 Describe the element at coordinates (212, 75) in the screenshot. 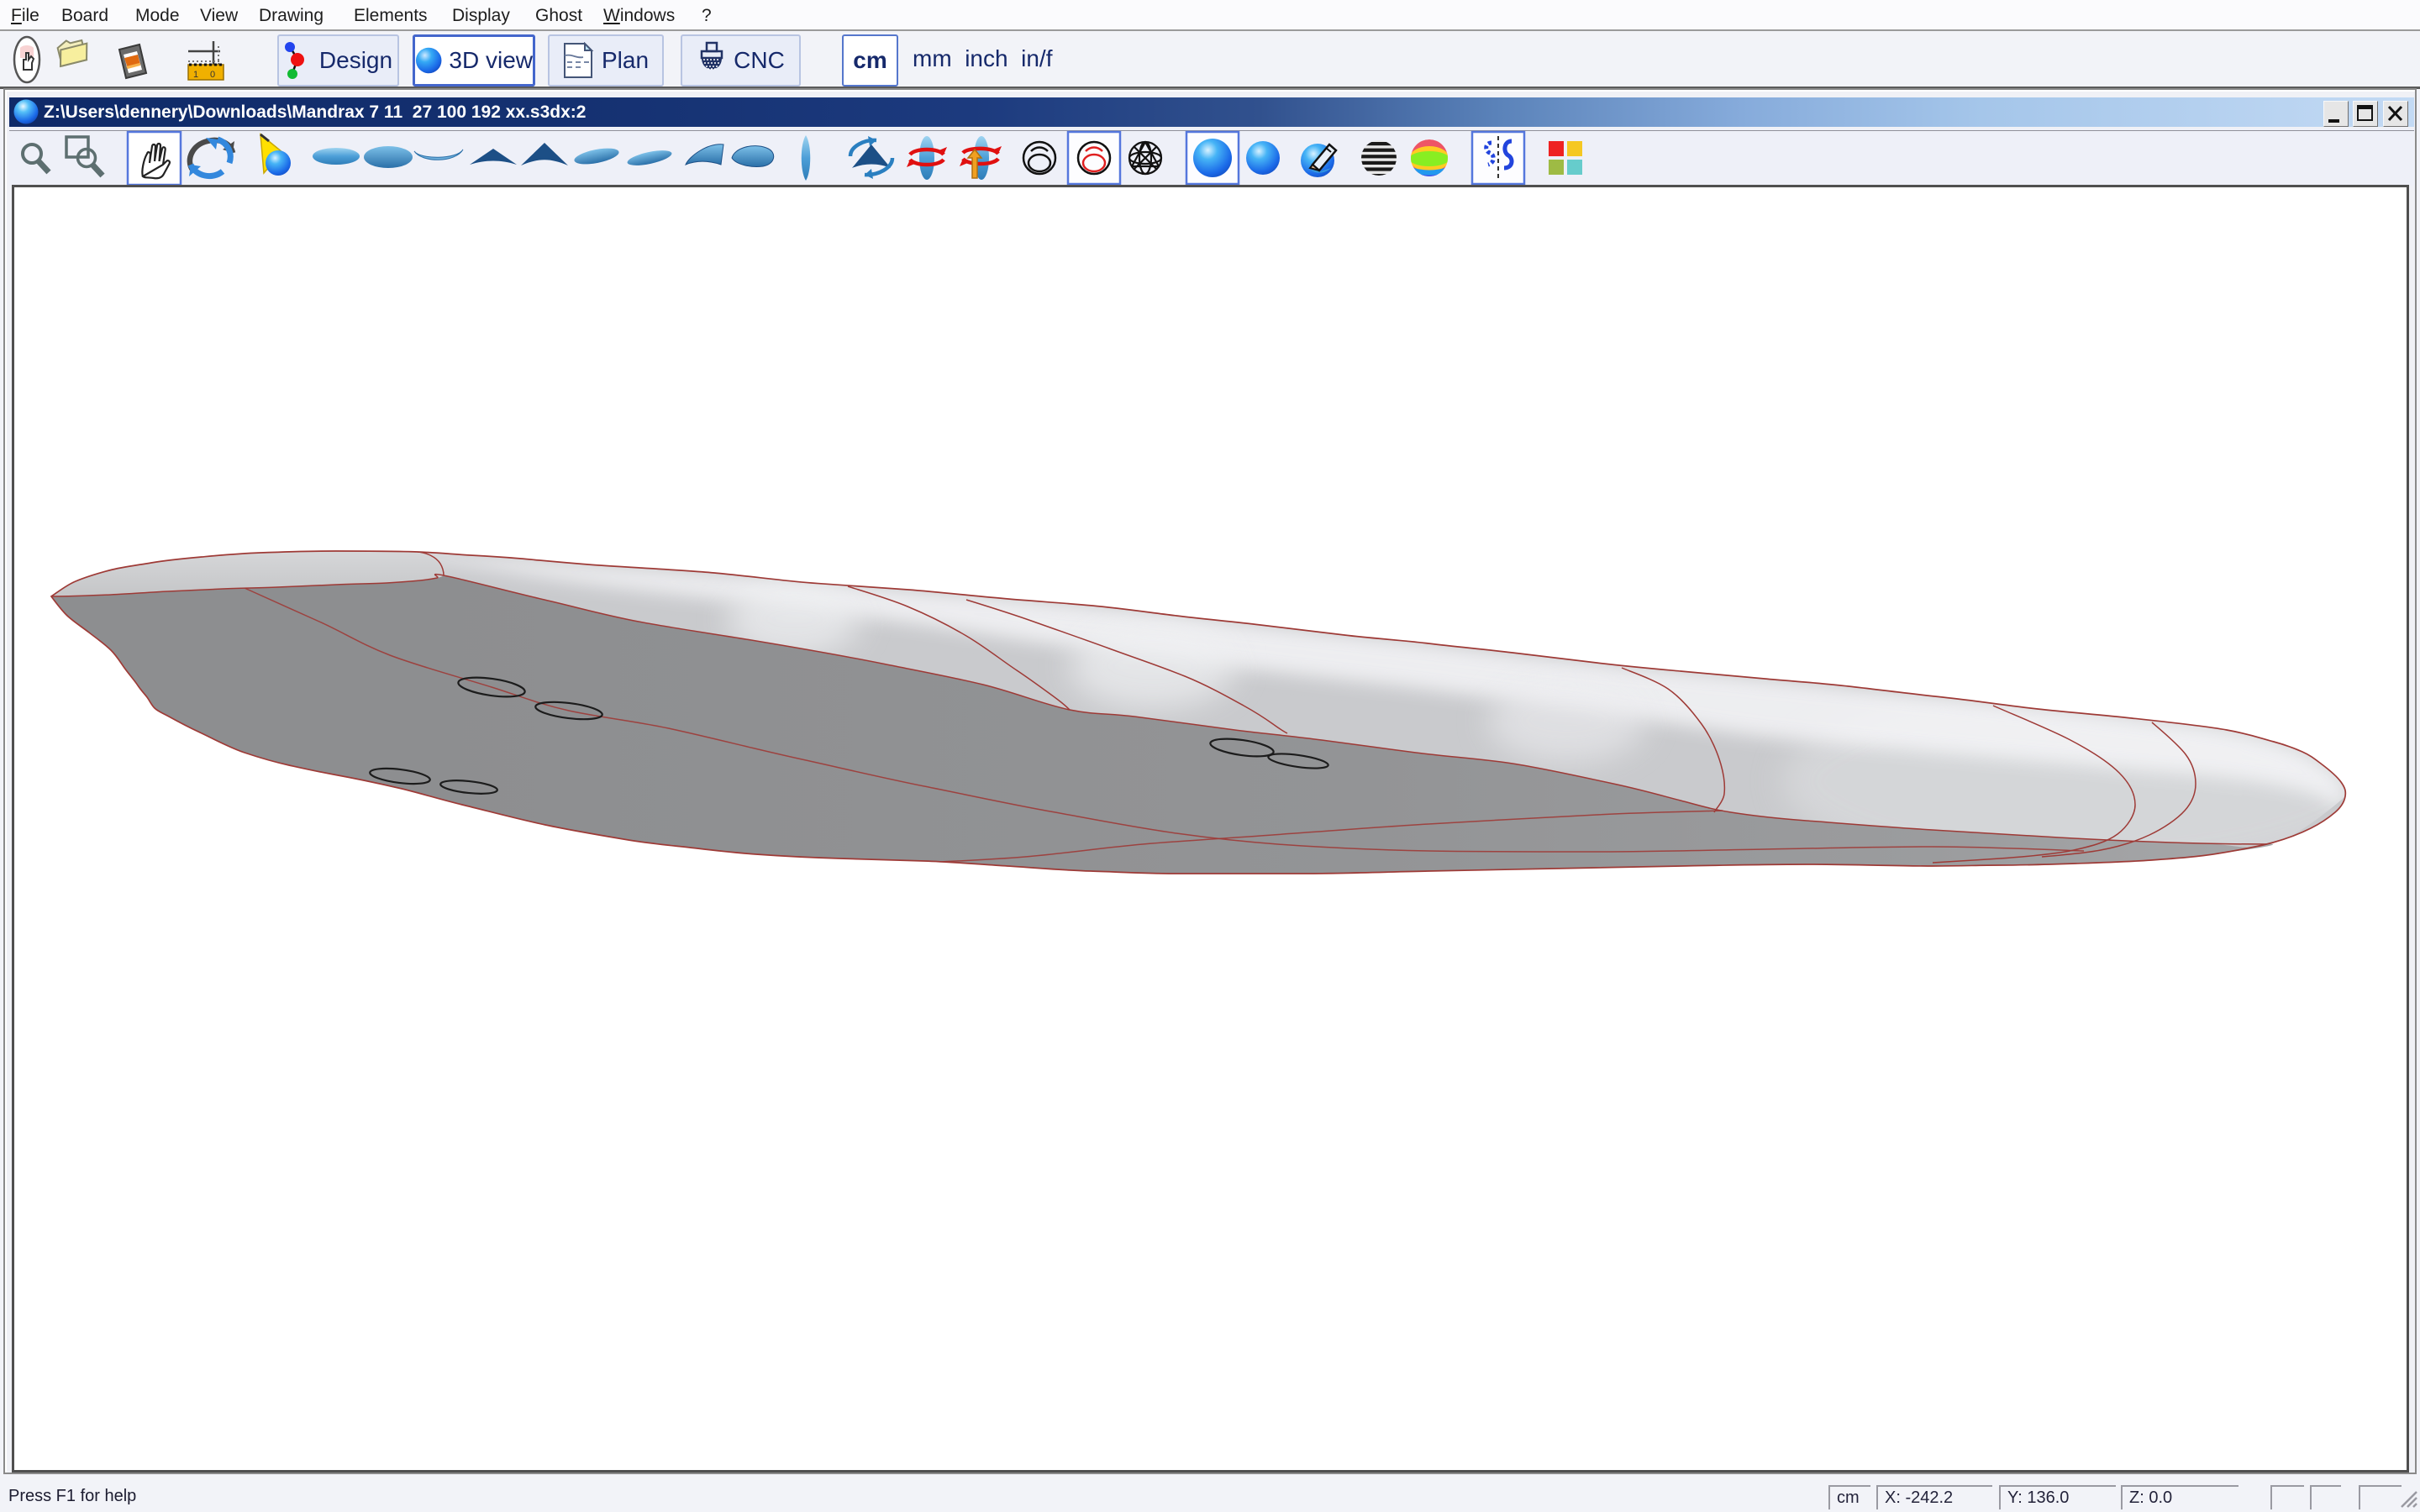

I see `svg-text: 0` at that location.